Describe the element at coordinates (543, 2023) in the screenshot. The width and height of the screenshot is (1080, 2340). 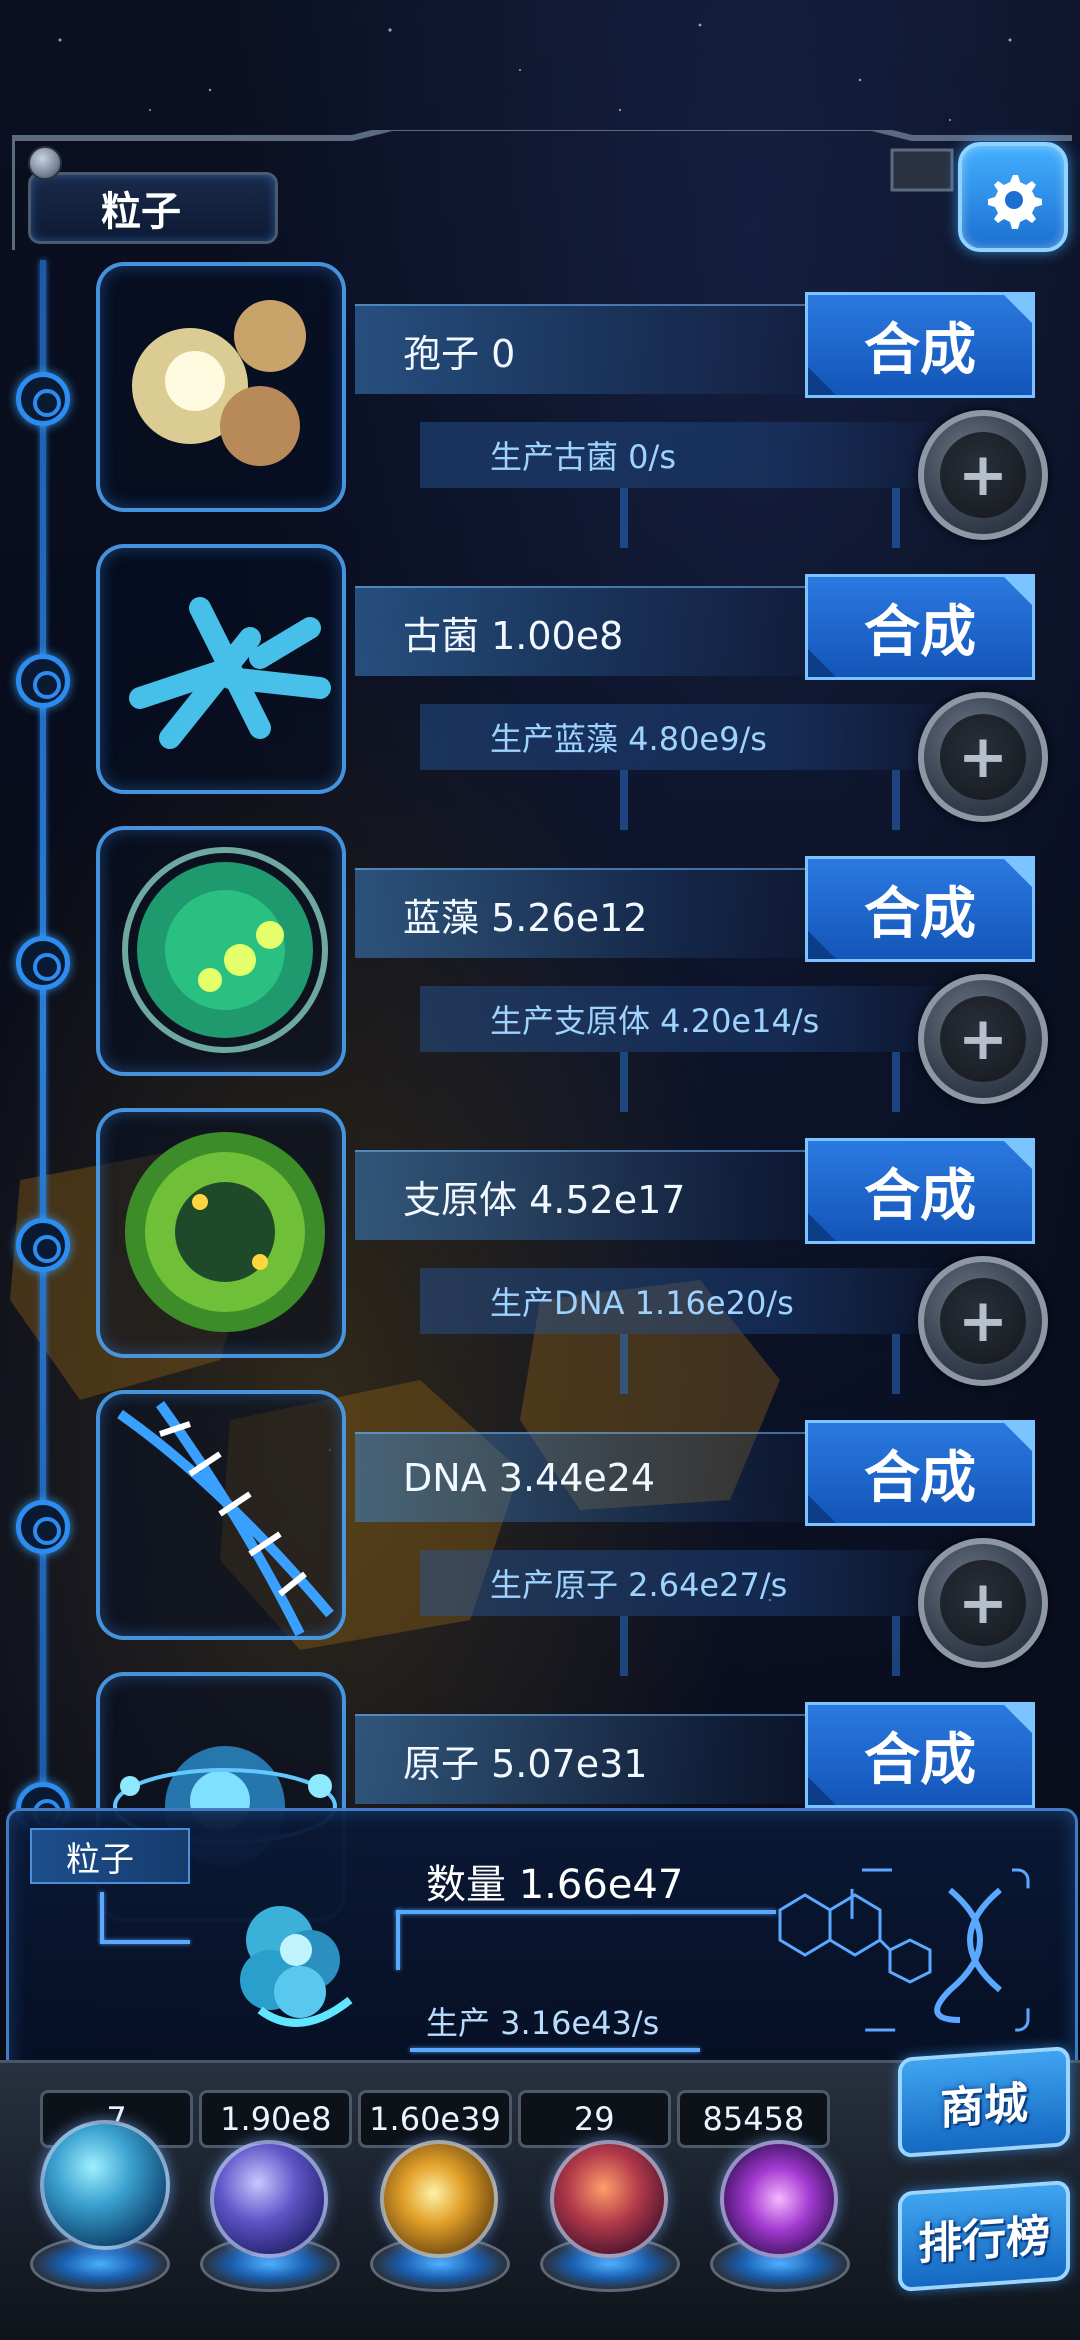
I see `production-rate: 生产 3.16e43/s` at that location.